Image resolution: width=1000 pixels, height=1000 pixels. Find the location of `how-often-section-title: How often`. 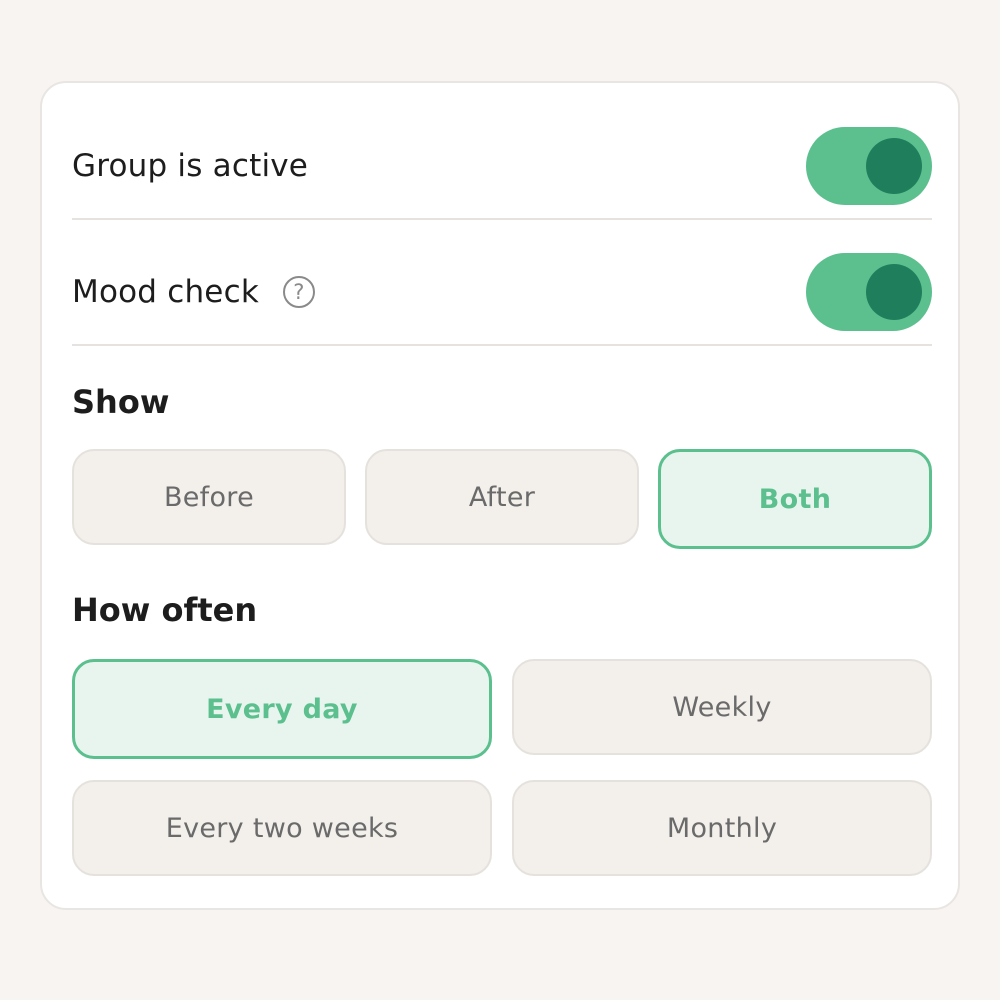

how-often-section-title: How often is located at coordinates (165, 610).